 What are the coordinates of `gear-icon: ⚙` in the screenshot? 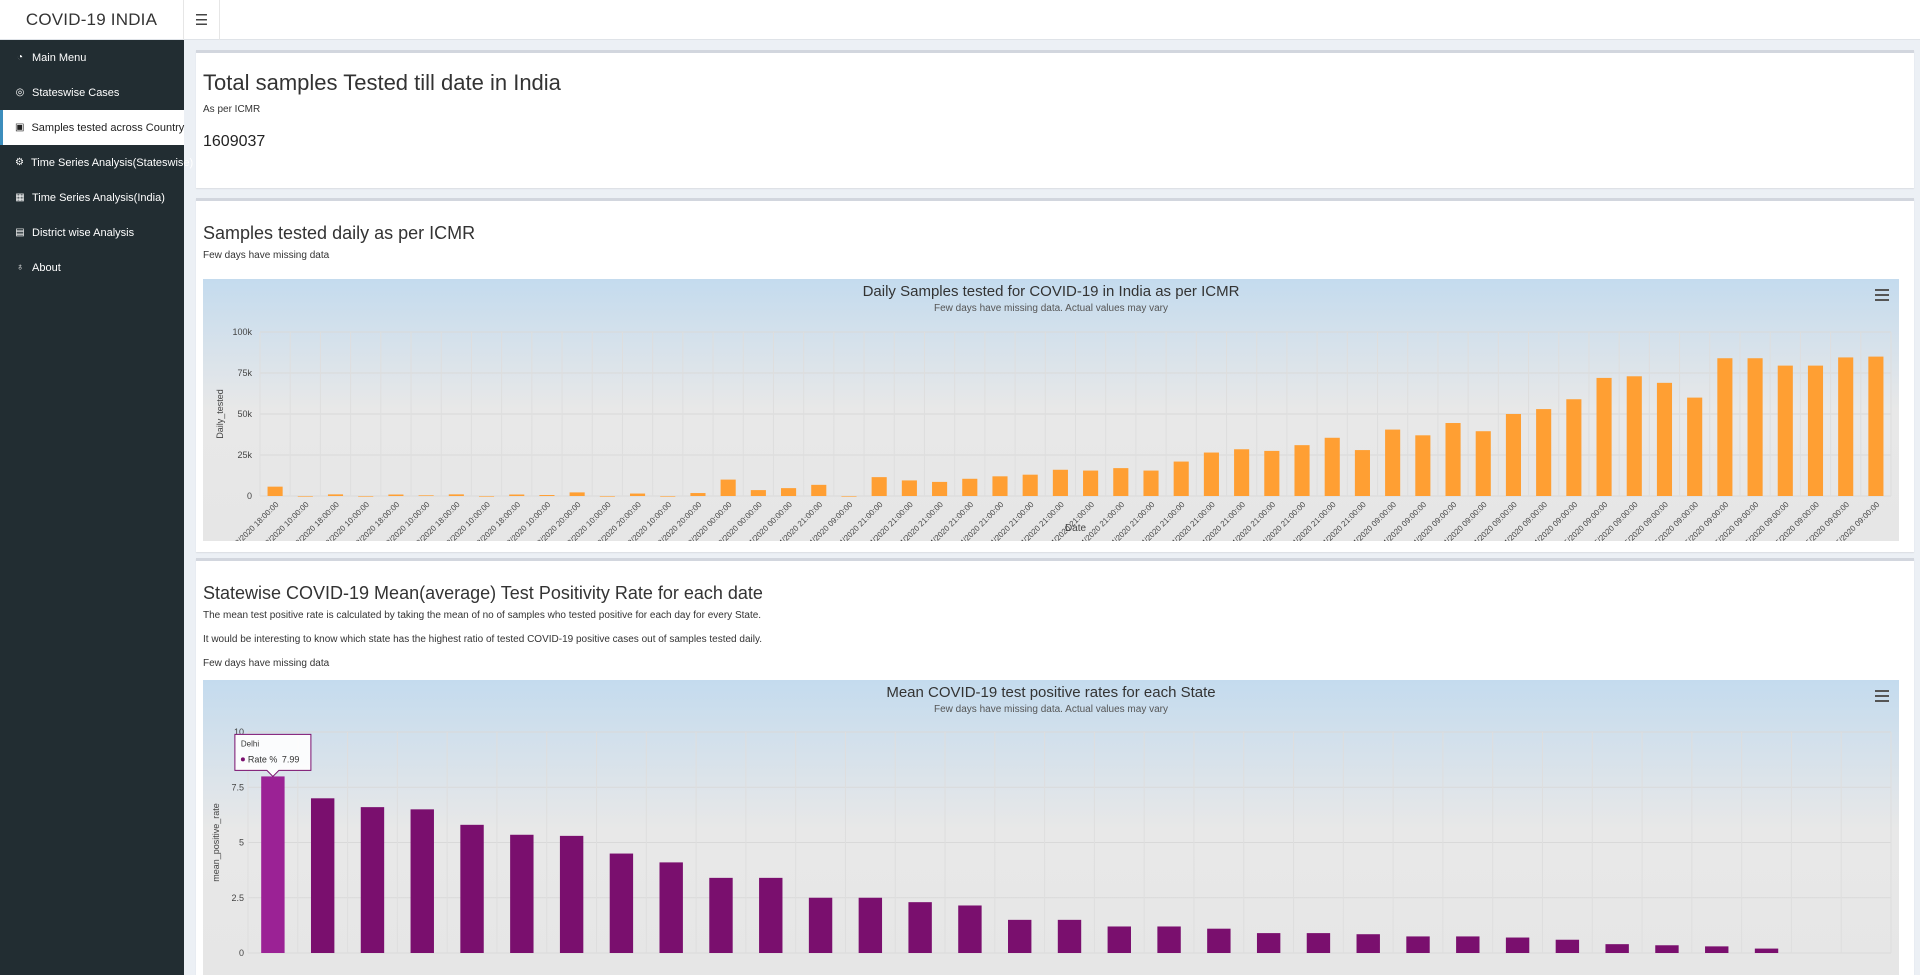 It's located at (19, 162).